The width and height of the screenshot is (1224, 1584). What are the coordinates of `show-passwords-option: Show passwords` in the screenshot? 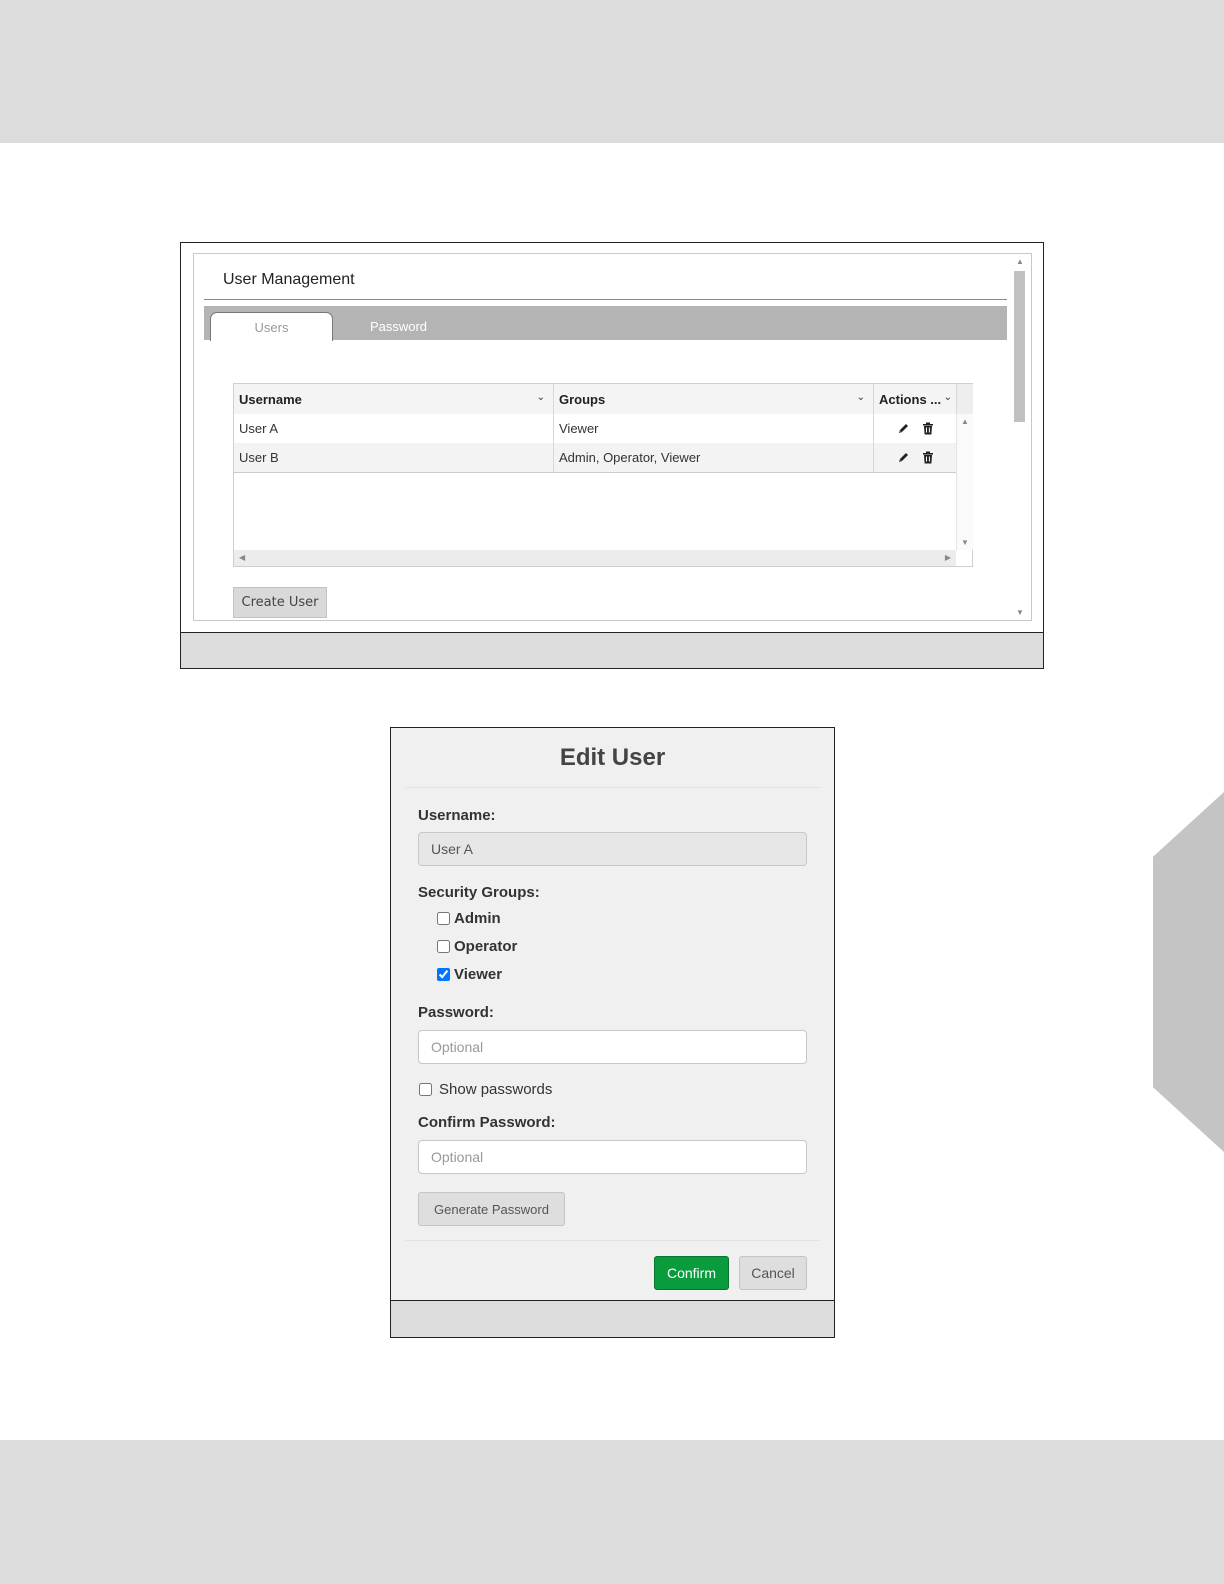 It's located at (485, 1089).